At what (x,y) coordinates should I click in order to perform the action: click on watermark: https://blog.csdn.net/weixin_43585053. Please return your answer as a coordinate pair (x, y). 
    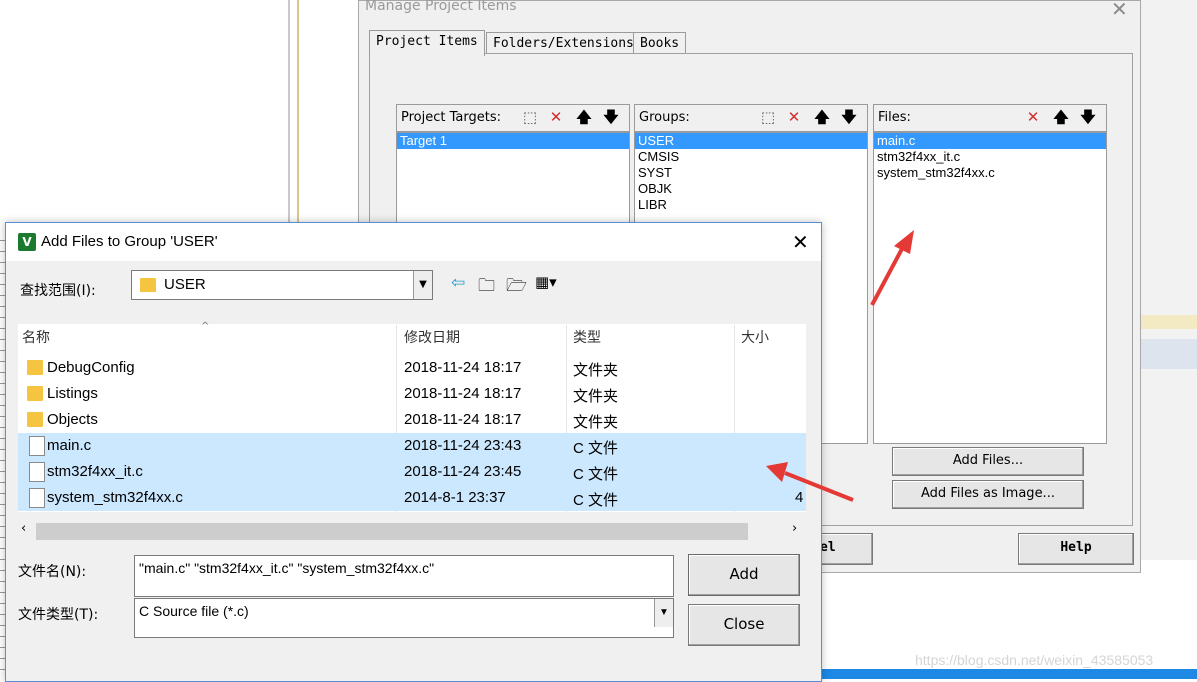
    Looking at the image, I should click on (1034, 660).